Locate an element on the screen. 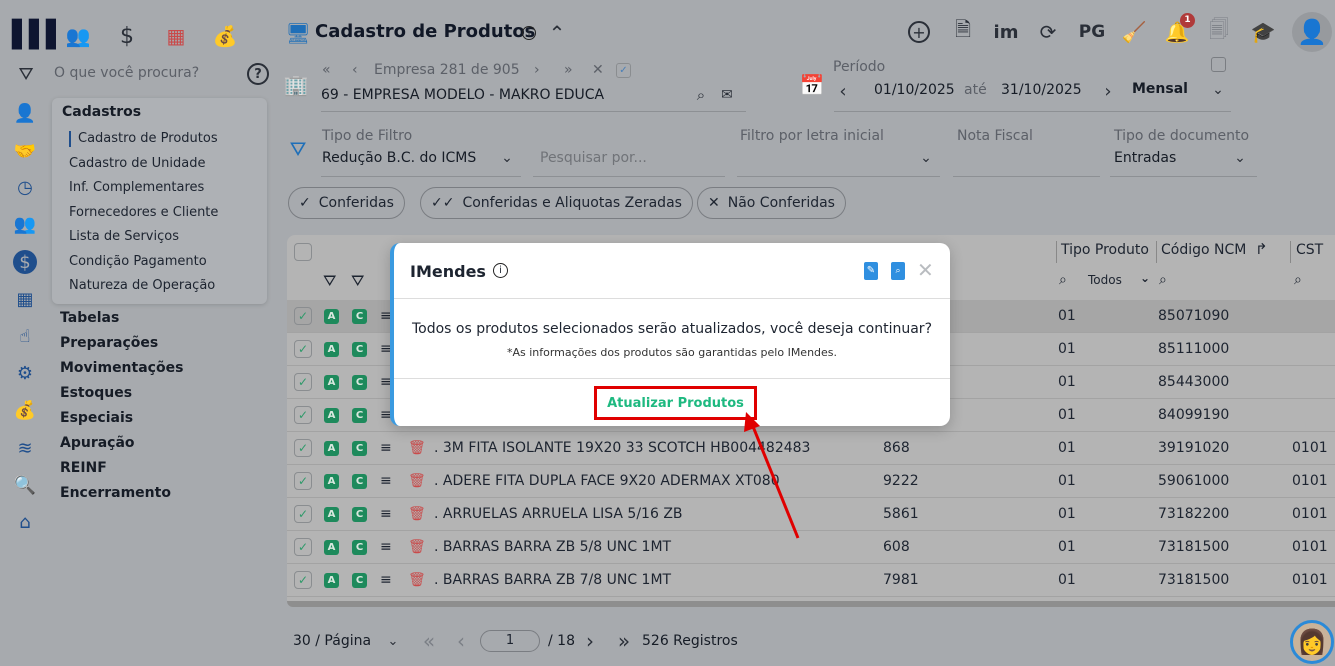 The width and height of the screenshot is (1335, 666). assistant-avatar: 👩 is located at coordinates (1312, 642).